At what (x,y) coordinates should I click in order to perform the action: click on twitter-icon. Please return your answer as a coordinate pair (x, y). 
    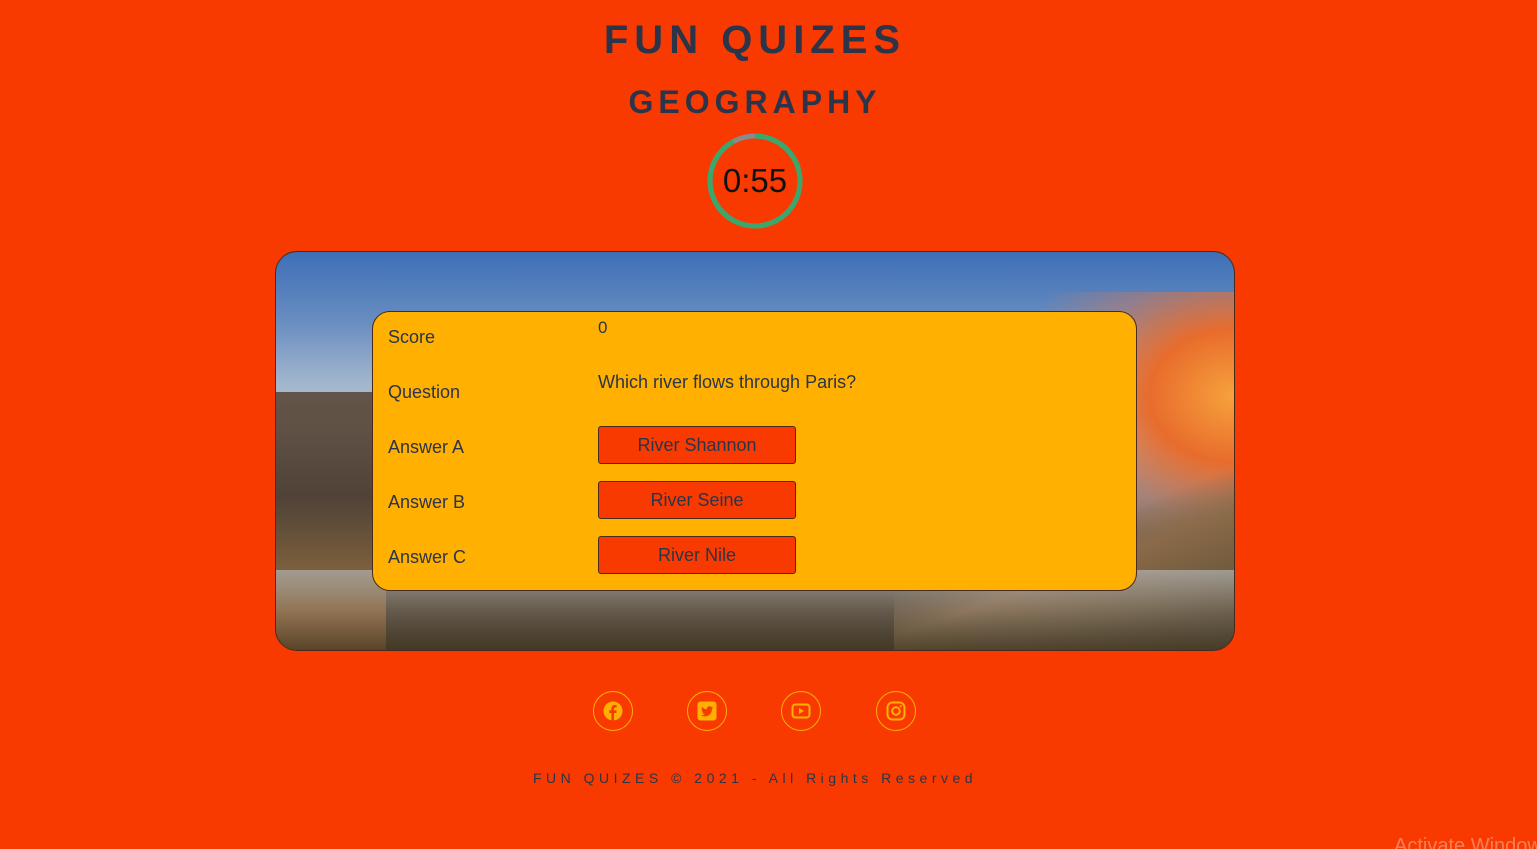
    Looking at the image, I should click on (707, 711).